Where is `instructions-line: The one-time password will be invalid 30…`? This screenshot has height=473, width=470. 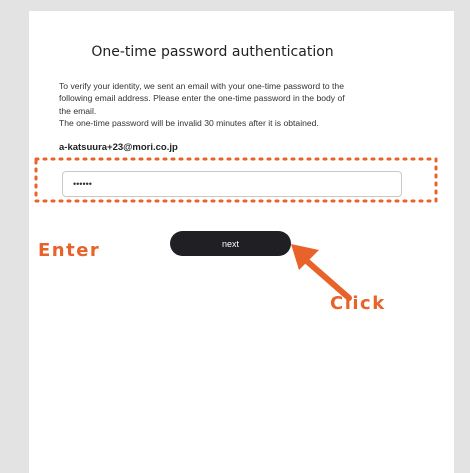
instructions-line: The one-time password will be invalid 30… is located at coordinates (189, 123).